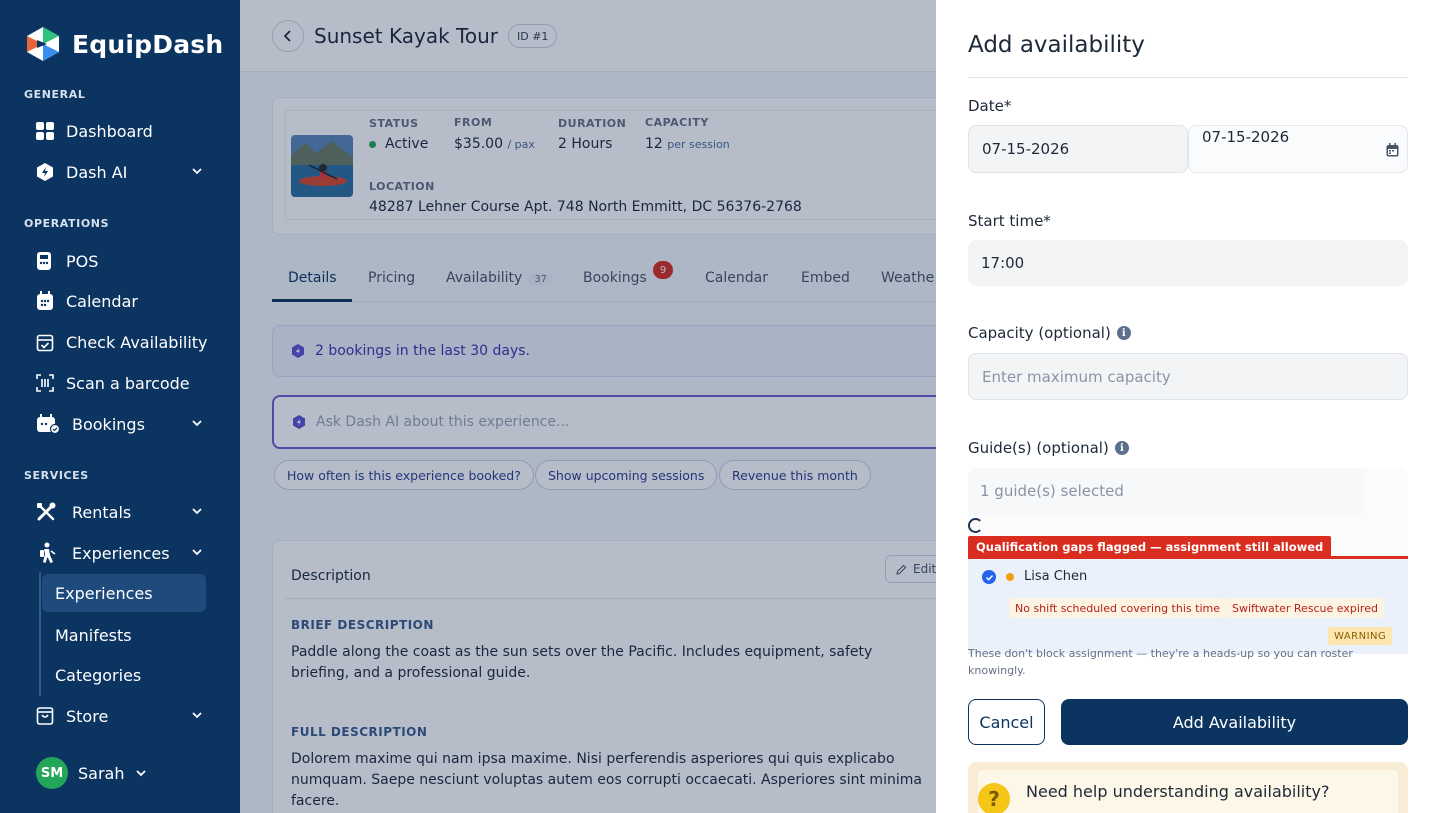 This screenshot has height=813, width=1440. Describe the element at coordinates (67, 223) in the screenshot. I see `section-label-operations: OPERATIONS` at that location.